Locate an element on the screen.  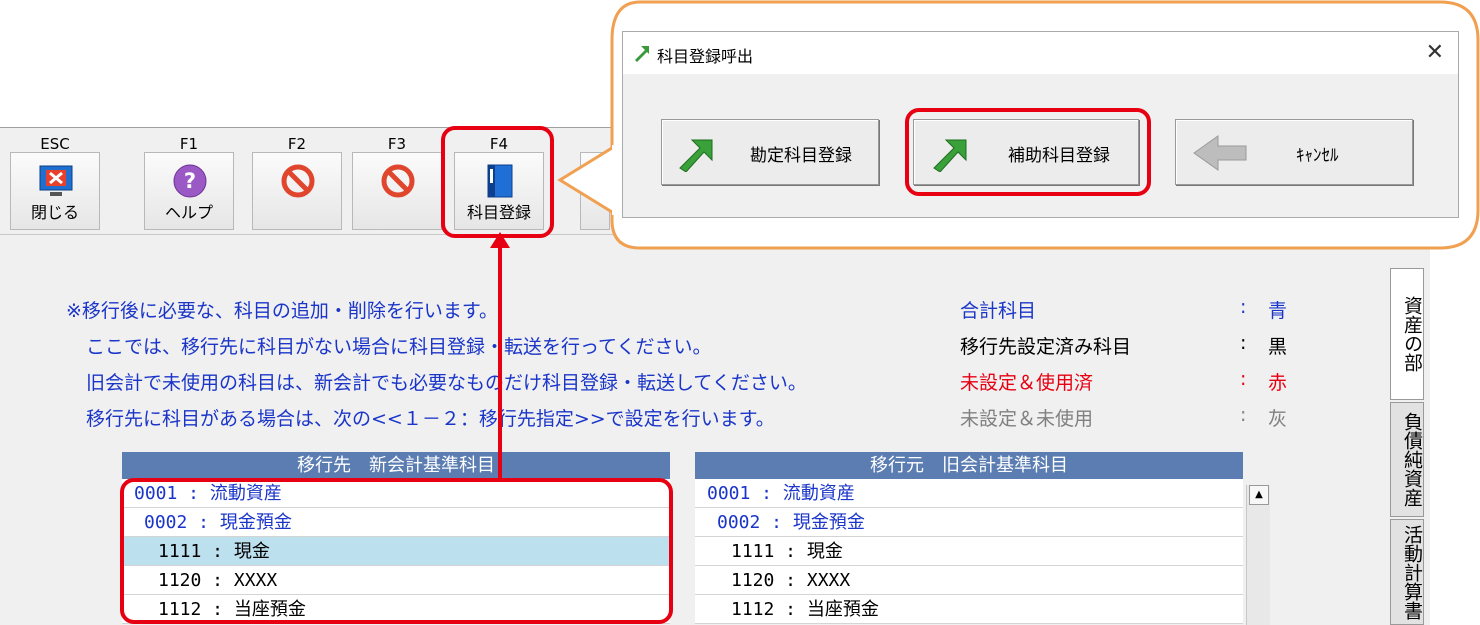
green-arrow-icon is located at coordinates (696, 155).